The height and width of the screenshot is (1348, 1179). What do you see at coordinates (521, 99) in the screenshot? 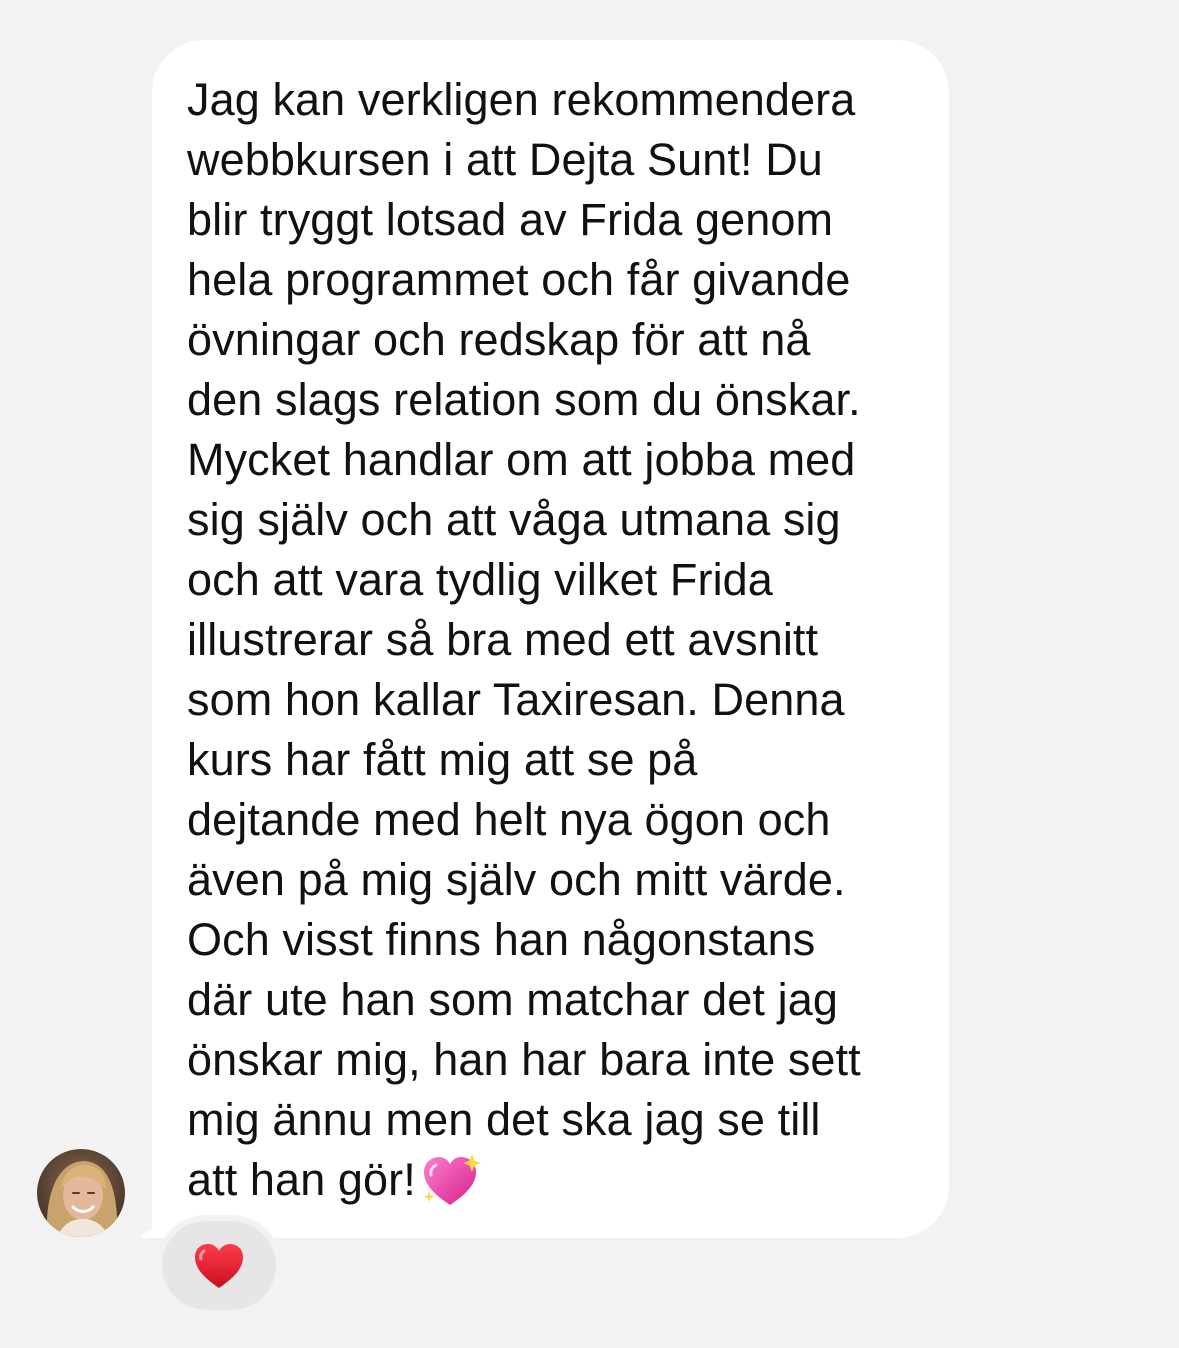
I see `message-line: Jag kan verkligen rekommendera` at bounding box center [521, 99].